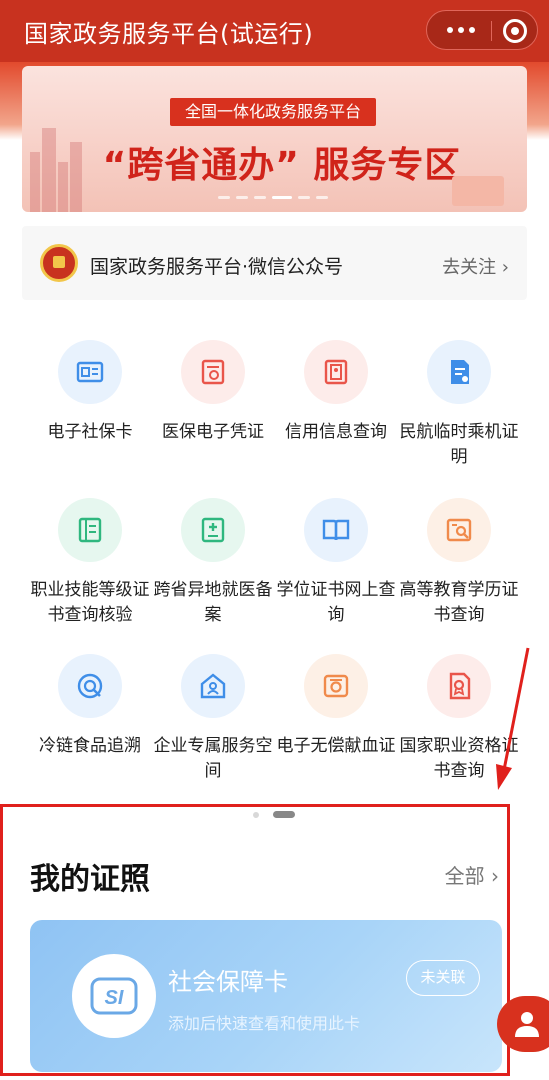 The width and height of the screenshot is (549, 1080). I want to click on degree-book-icon, so click(336, 530).